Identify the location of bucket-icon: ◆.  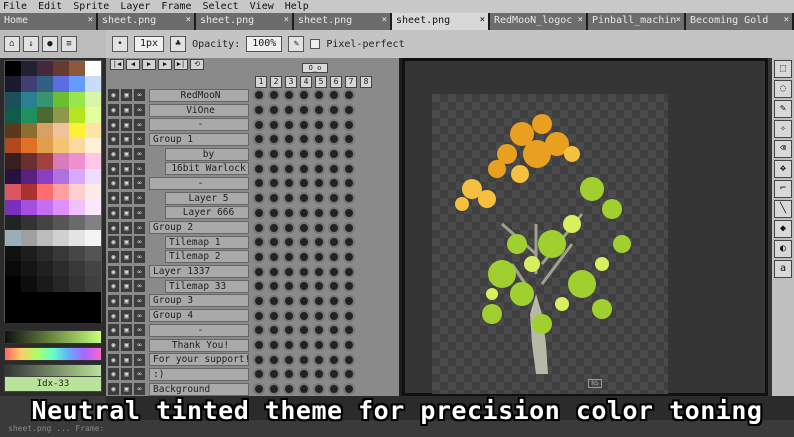
(783, 229).